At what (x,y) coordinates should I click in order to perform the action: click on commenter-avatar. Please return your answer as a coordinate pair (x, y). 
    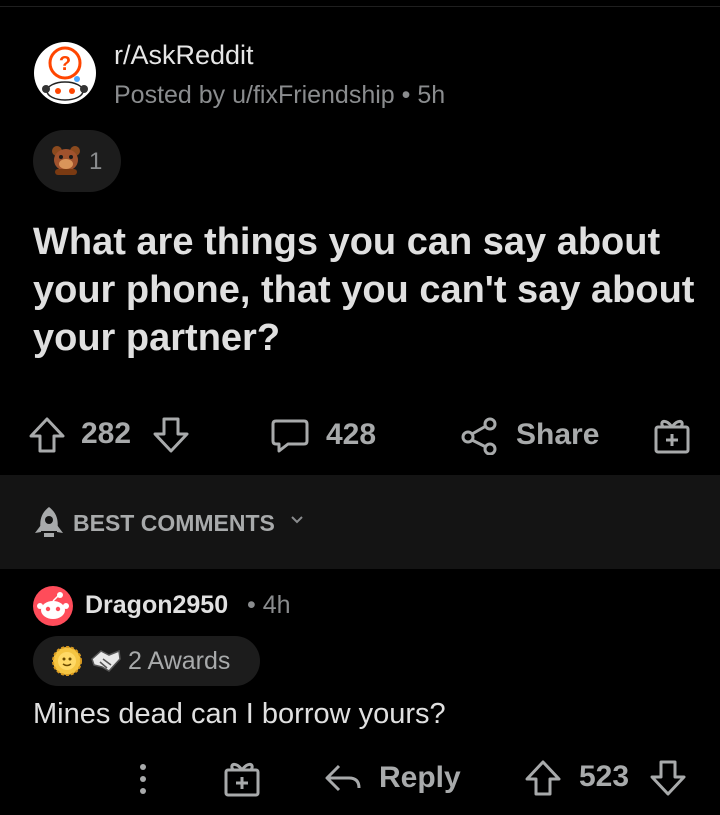
    Looking at the image, I should click on (53, 606).